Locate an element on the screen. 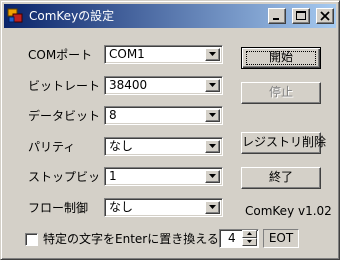 This screenshot has height=260, width=340. stop-button: 停止 is located at coordinates (281, 93).